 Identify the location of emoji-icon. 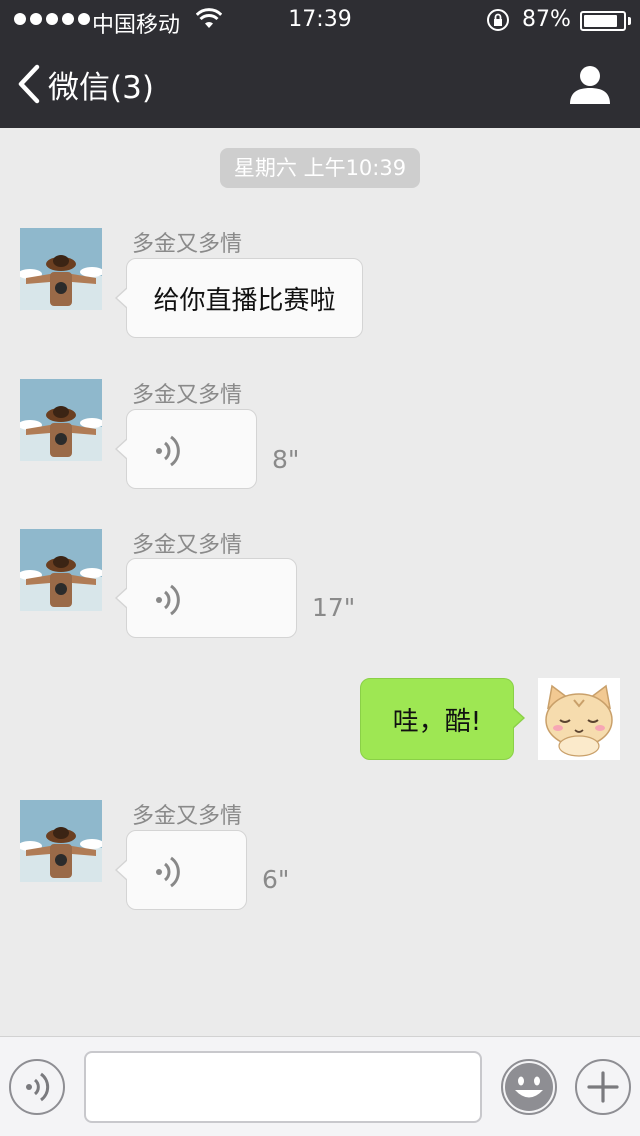
(529, 1087).